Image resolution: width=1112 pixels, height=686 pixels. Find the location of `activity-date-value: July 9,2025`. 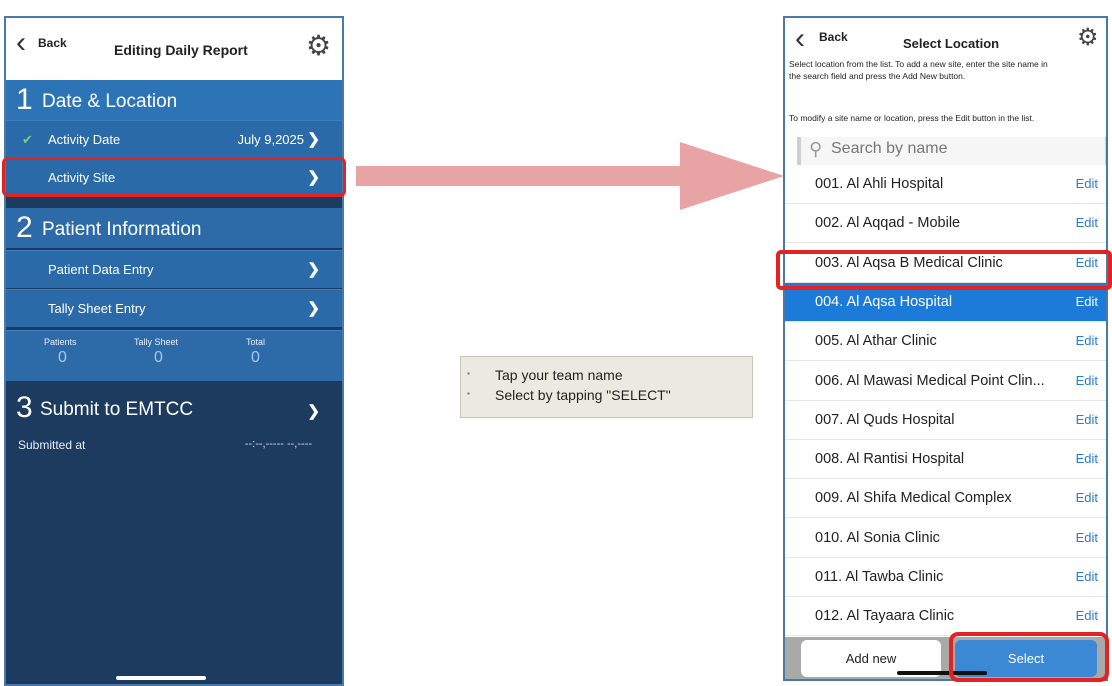

activity-date-value: July 9,2025 is located at coordinates (271, 139).